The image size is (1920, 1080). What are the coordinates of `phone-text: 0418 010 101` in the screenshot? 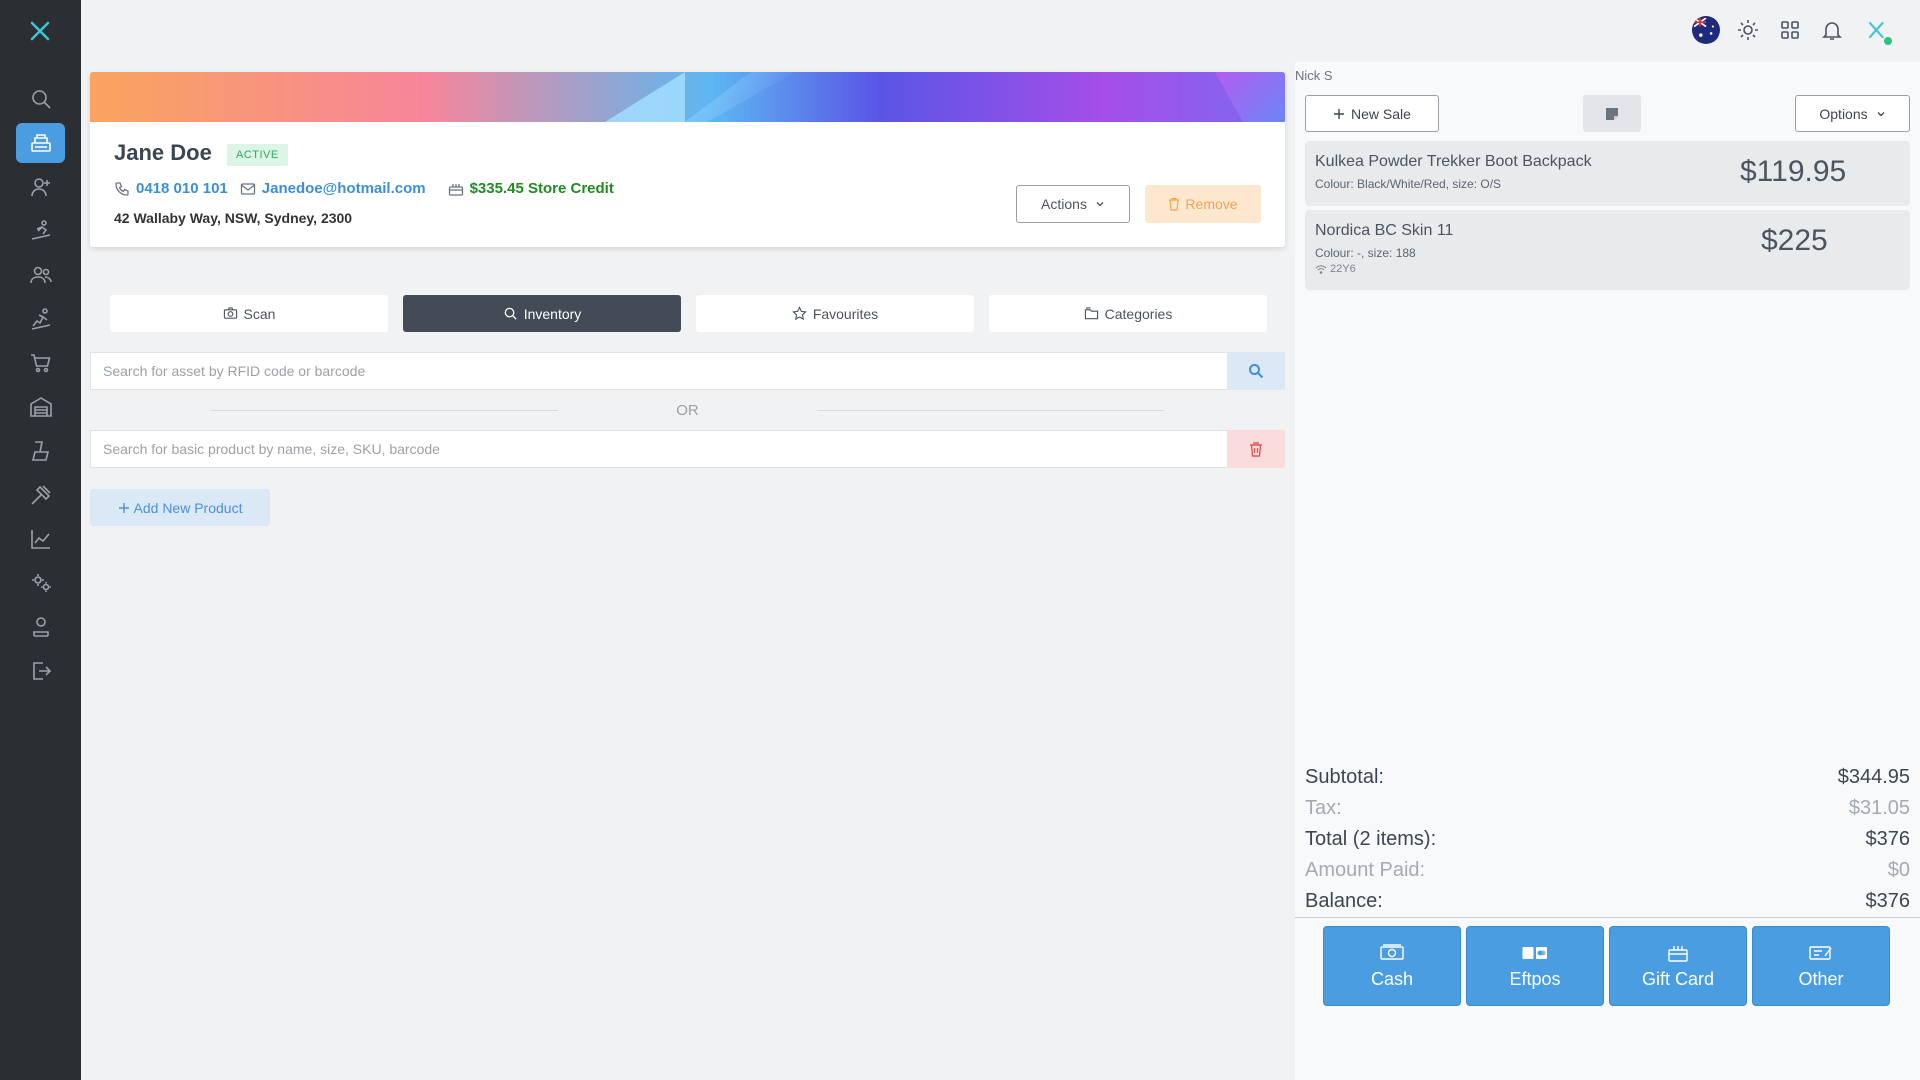 It's located at (182, 188).